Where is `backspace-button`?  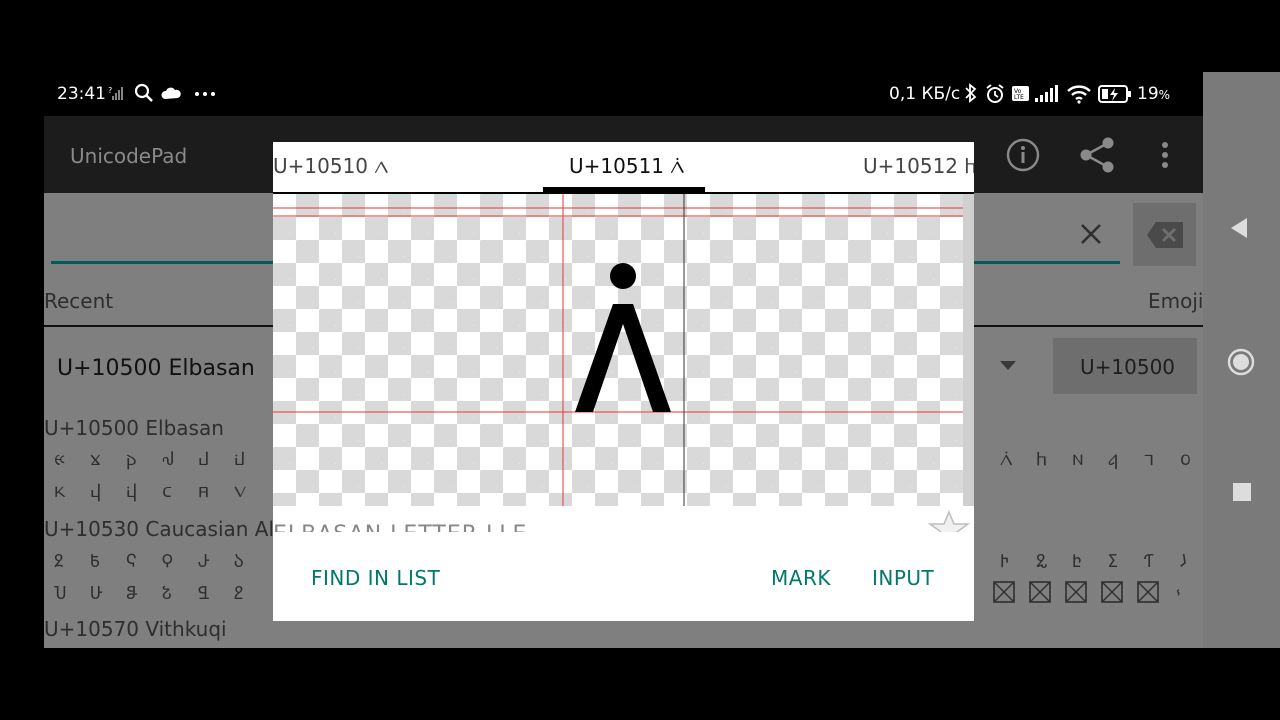 backspace-button is located at coordinates (1164, 234).